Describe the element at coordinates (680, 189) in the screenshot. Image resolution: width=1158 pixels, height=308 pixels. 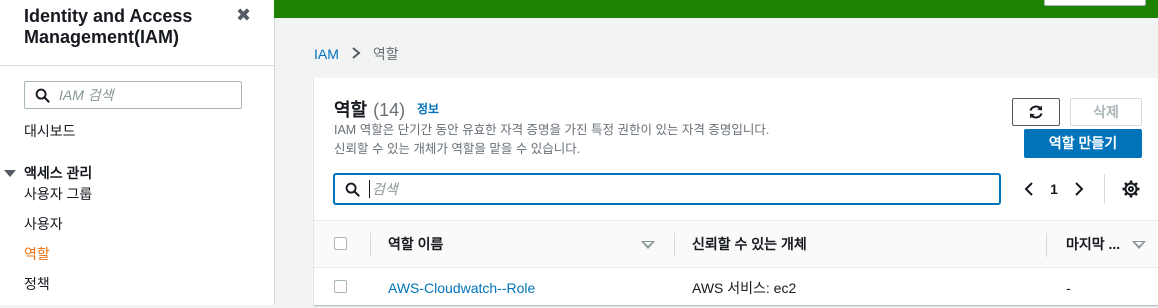
I see `roles-search-input` at that location.